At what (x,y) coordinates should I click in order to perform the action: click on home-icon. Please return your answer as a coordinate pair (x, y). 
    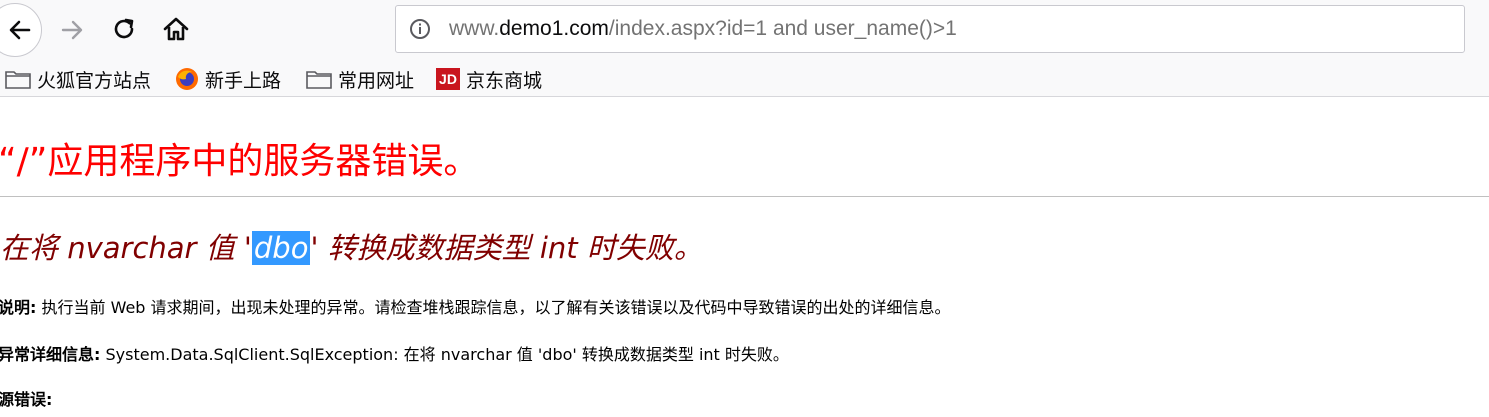
    Looking at the image, I should click on (176, 29).